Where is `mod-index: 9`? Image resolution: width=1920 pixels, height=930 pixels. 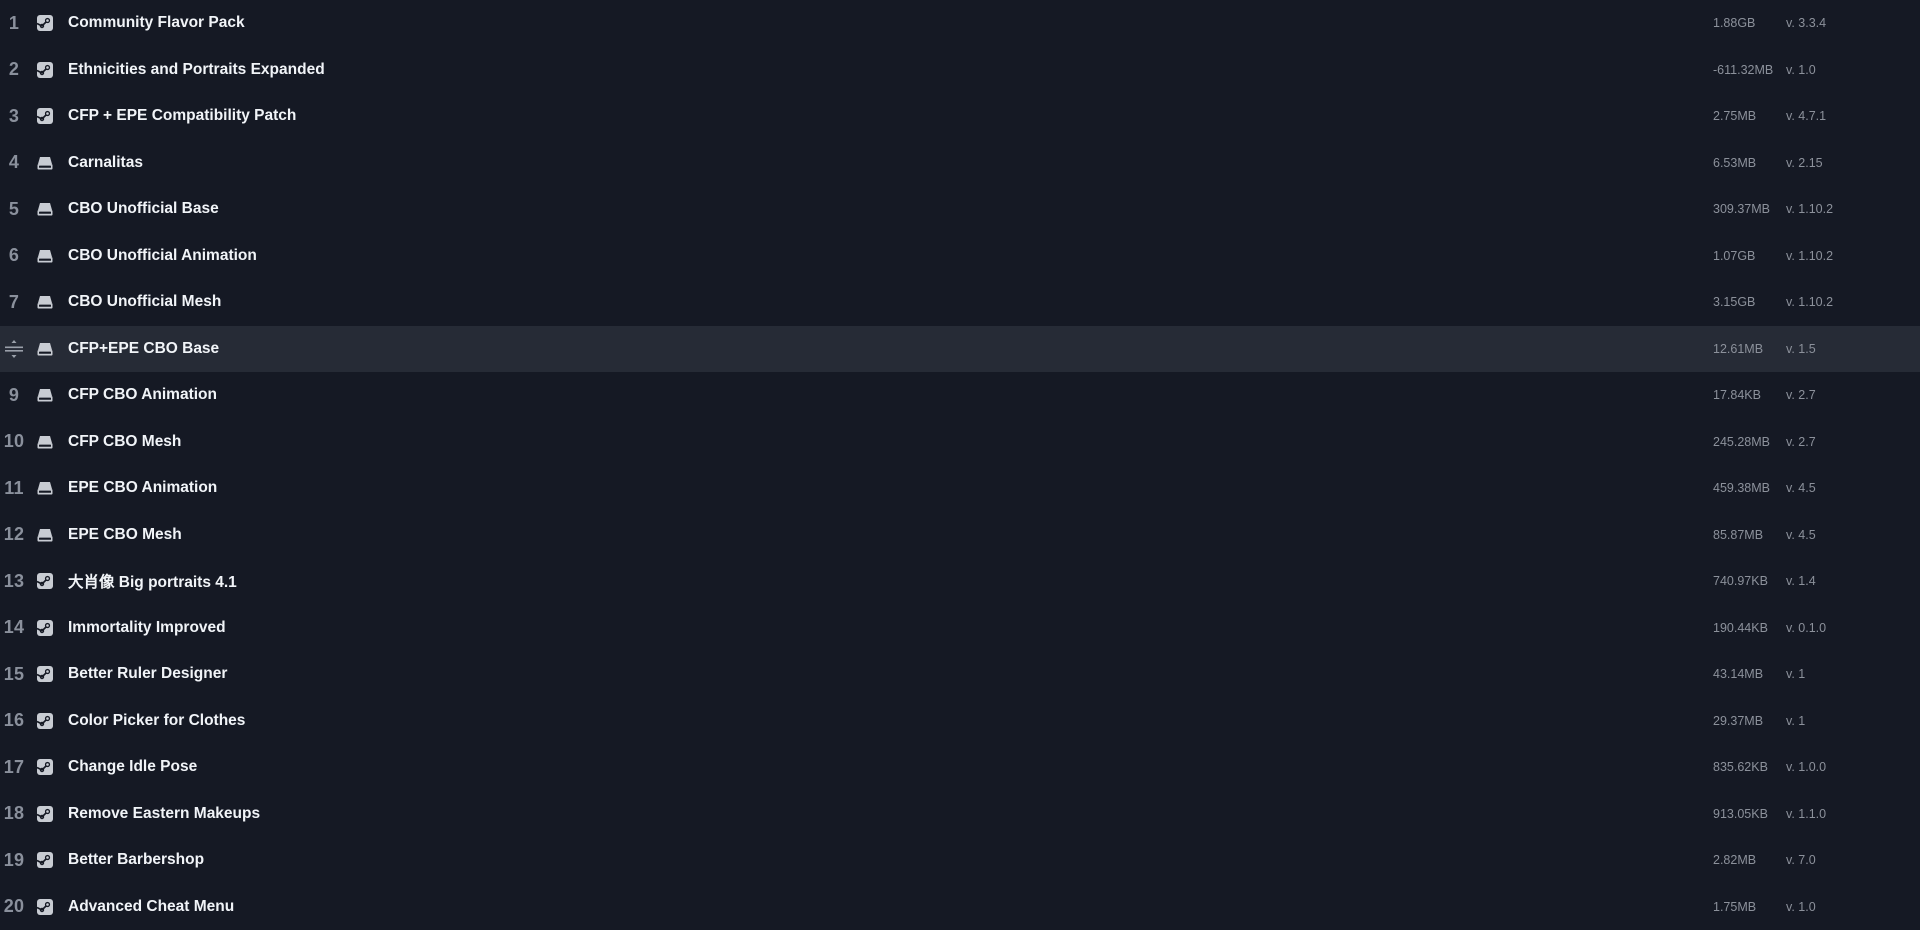
mod-index: 9 is located at coordinates (14, 395).